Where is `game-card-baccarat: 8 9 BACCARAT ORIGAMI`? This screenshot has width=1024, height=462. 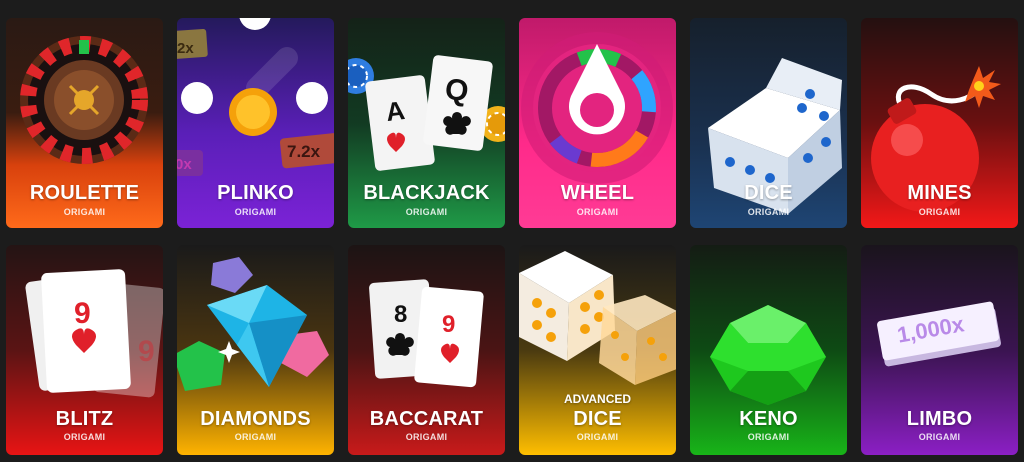 game-card-baccarat: 8 9 BACCARAT ORIGAMI is located at coordinates (426, 350).